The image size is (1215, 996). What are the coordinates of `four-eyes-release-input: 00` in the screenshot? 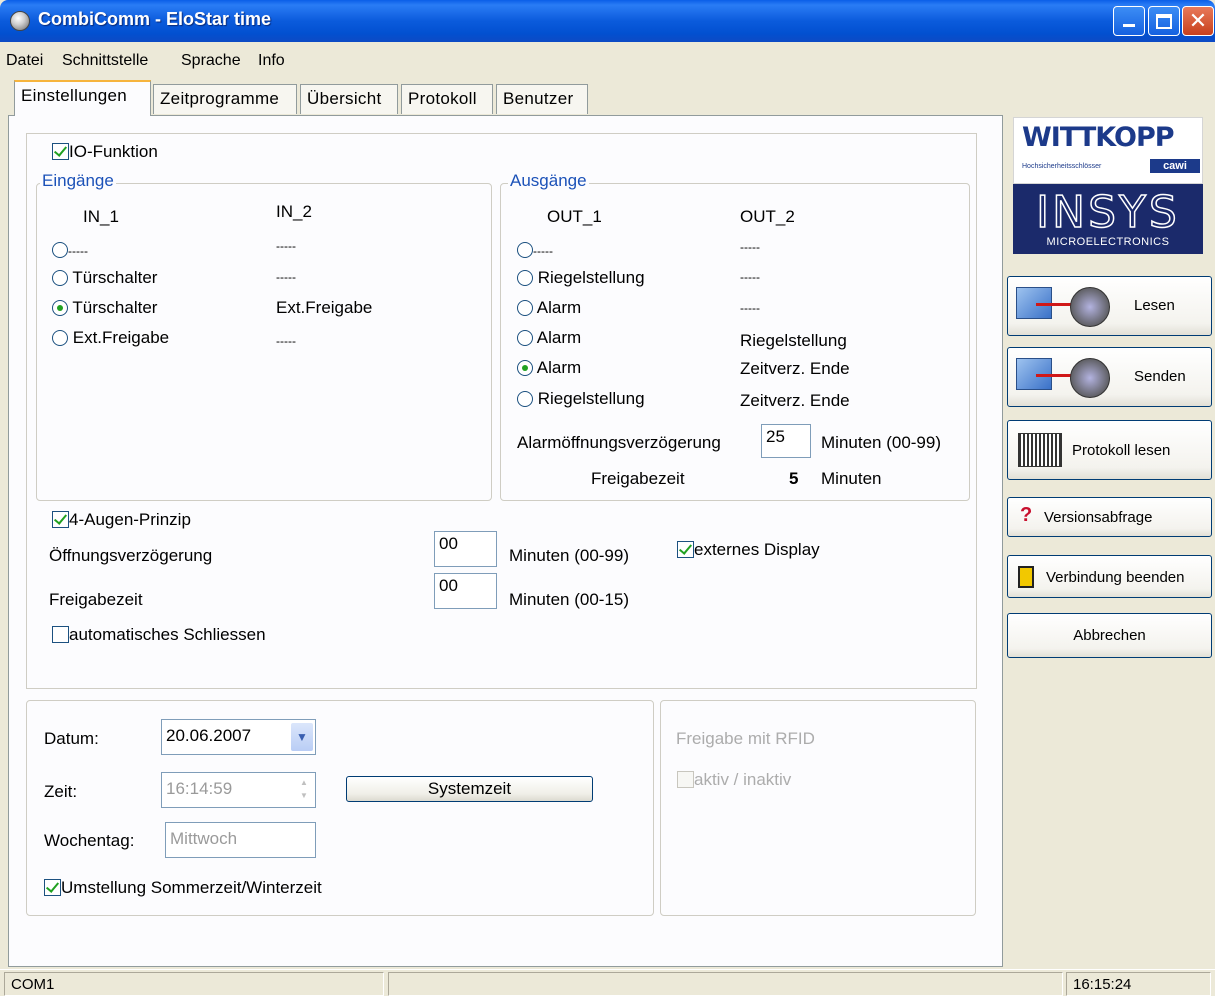 It's located at (465, 591).